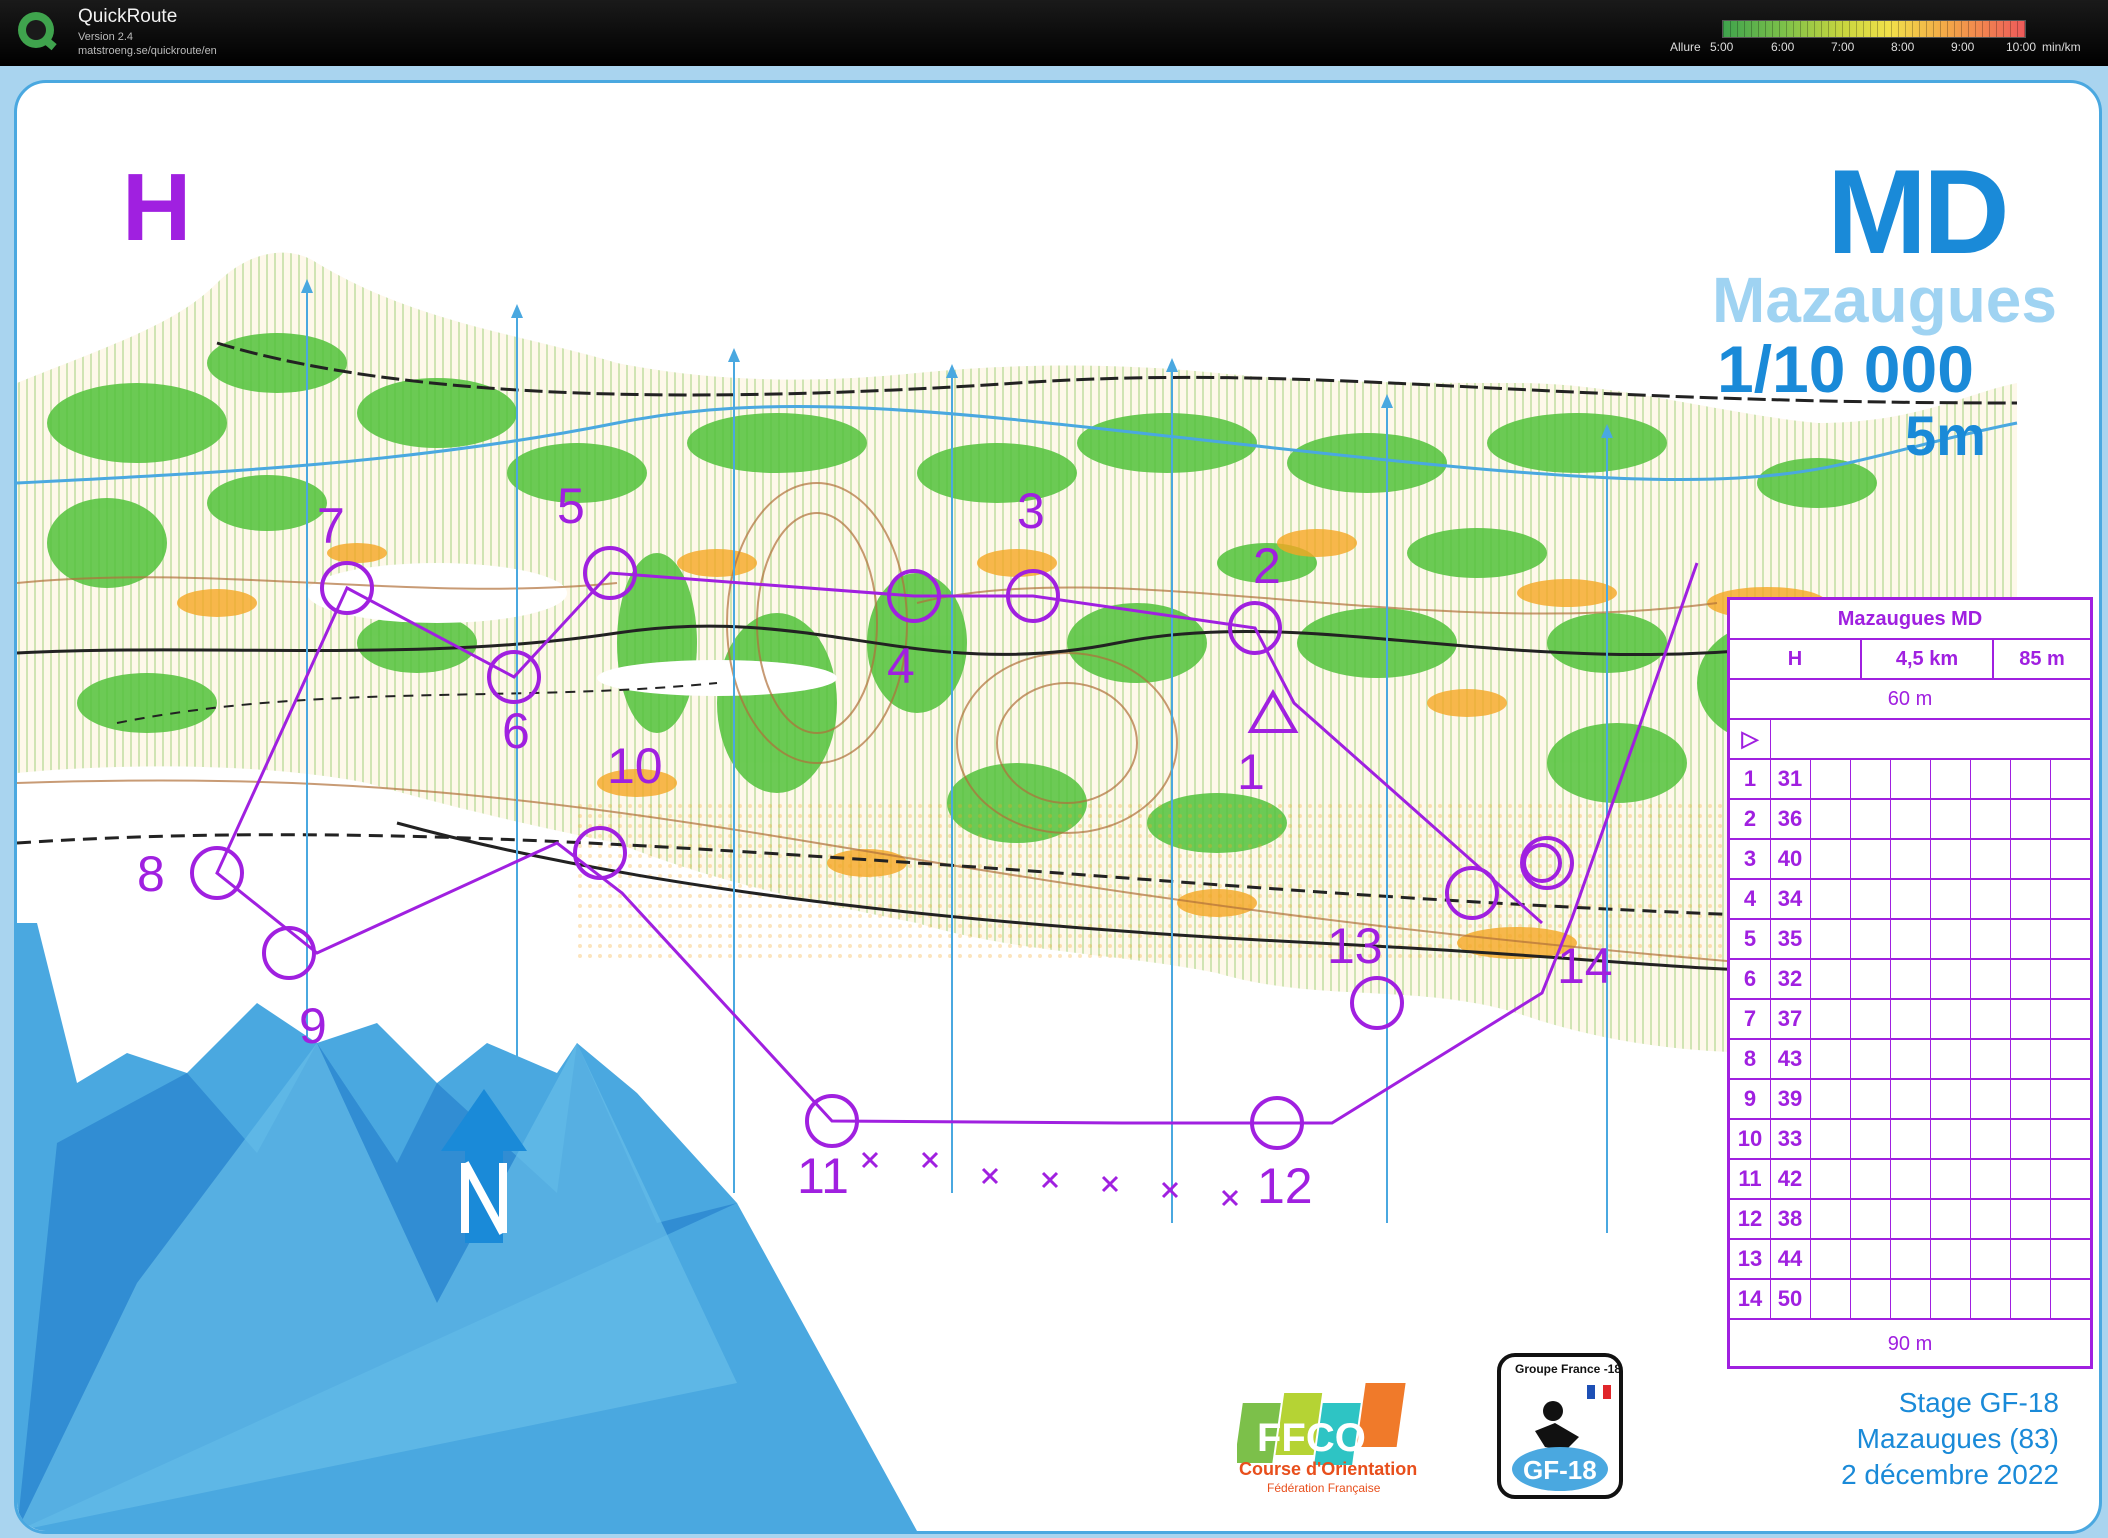 This screenshot has width=2108, height=1538. I want to click on cd-control-row: 9 39, so click(1910, 1100).